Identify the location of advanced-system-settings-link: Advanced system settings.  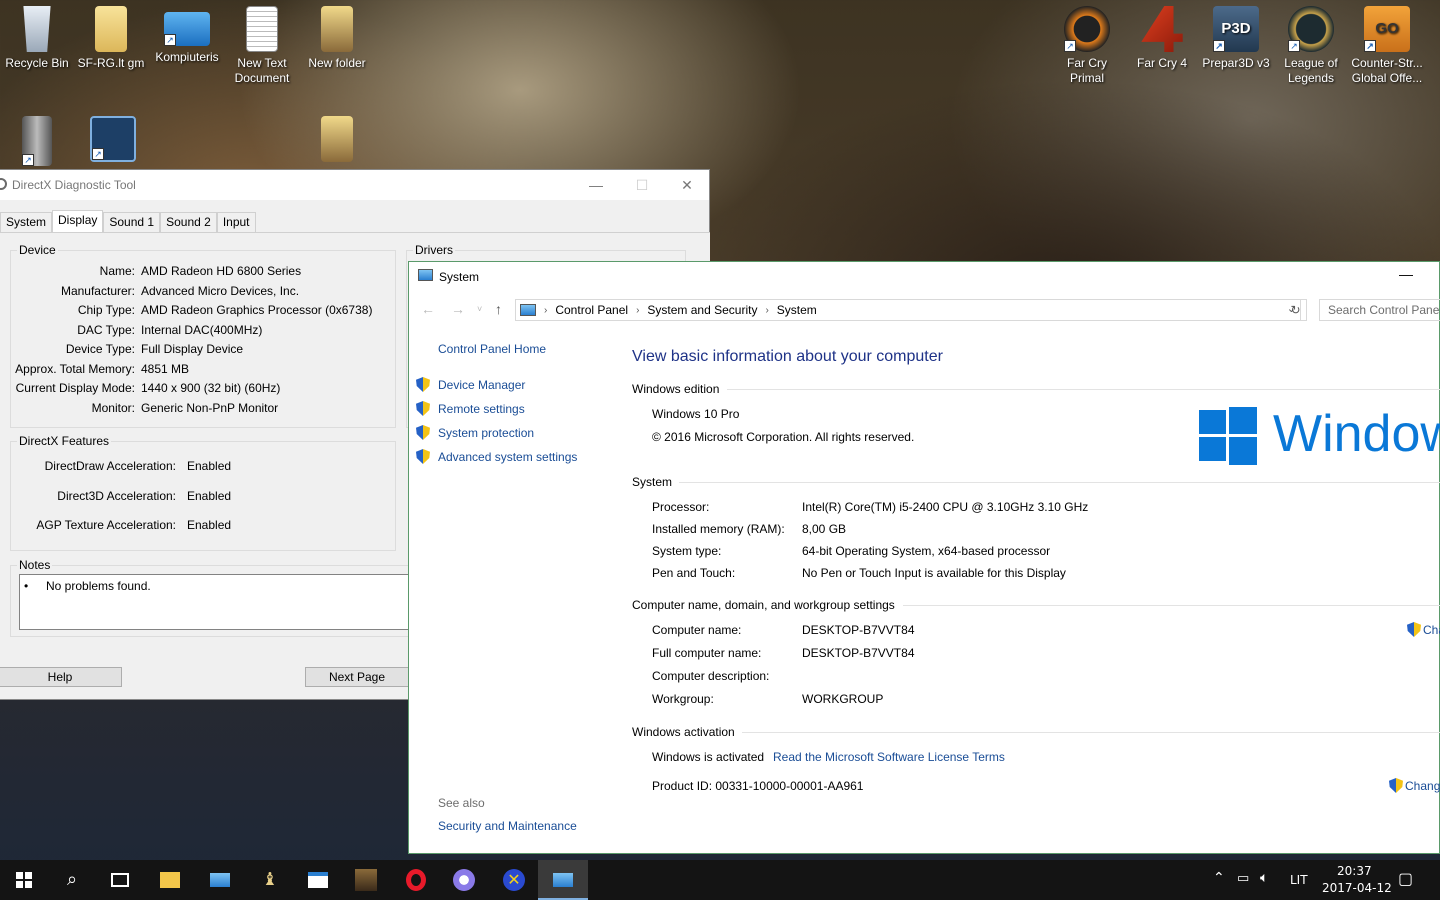
(507, 457).